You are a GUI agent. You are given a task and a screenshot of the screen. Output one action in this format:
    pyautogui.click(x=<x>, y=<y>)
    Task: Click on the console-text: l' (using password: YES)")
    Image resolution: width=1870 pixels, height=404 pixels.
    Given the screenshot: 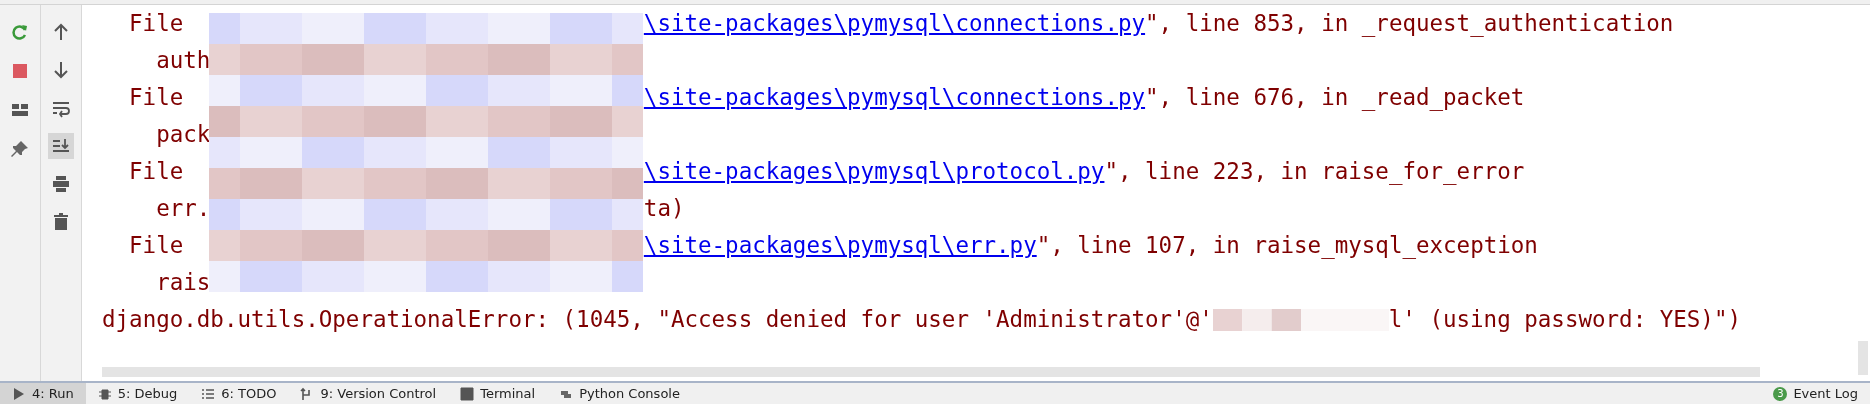 What is the action you would take?
    pyautogui.click(x=1564, y=319)
    